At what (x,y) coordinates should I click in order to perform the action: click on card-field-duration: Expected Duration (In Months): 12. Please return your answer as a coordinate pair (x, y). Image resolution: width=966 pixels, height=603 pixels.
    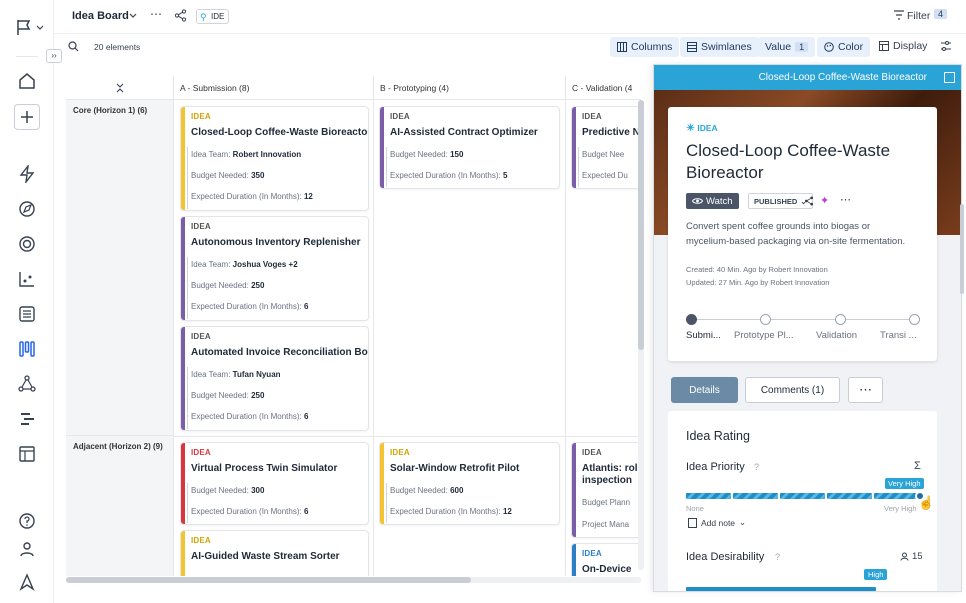
    Looking at the image, I should click on (252, 196).